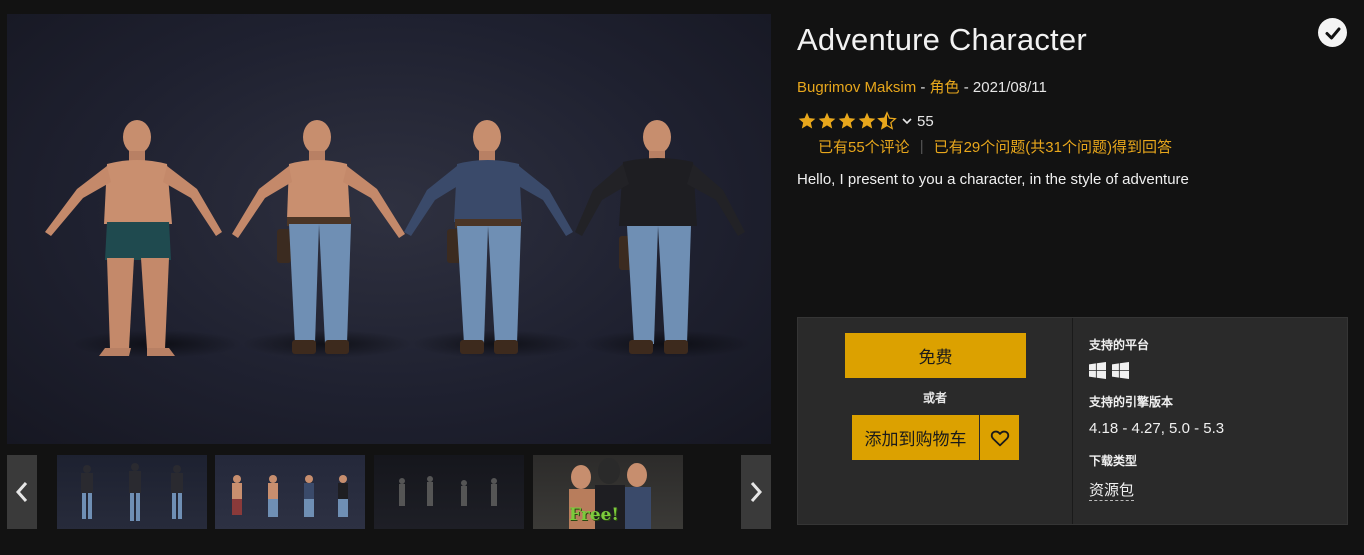 This screenshot has height=555, width=1364. What do you see at coordinates (1131, 402) in the screenshot?
I see `engine-versions-label: 支持的引擎版本` at bounding box center [1131, 402].